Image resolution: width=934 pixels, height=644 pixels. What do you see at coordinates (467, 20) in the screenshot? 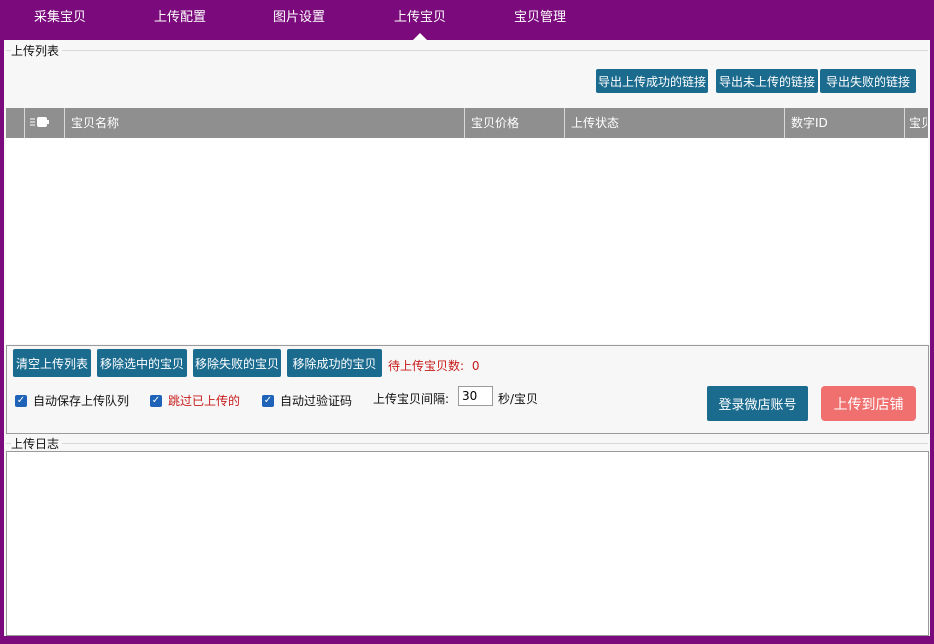
I see `top-nav: 采集宝贝 上传配置 图片设置 上传宝贝 宝贝管理` at bounding box center [467, 20].